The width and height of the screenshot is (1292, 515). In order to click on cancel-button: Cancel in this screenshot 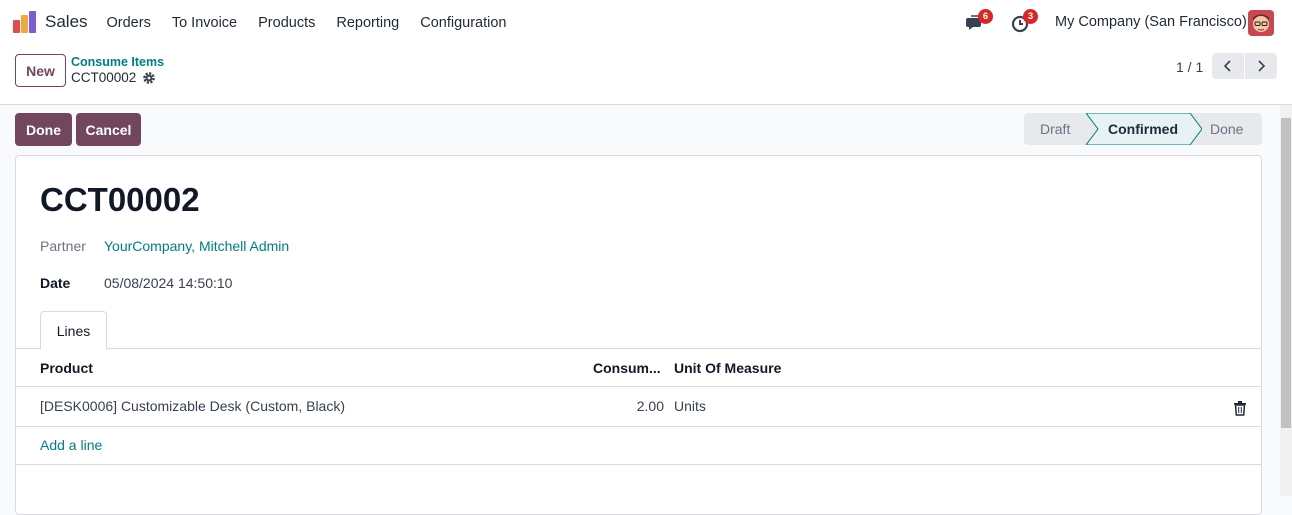, I will do `click(108, 129)`.